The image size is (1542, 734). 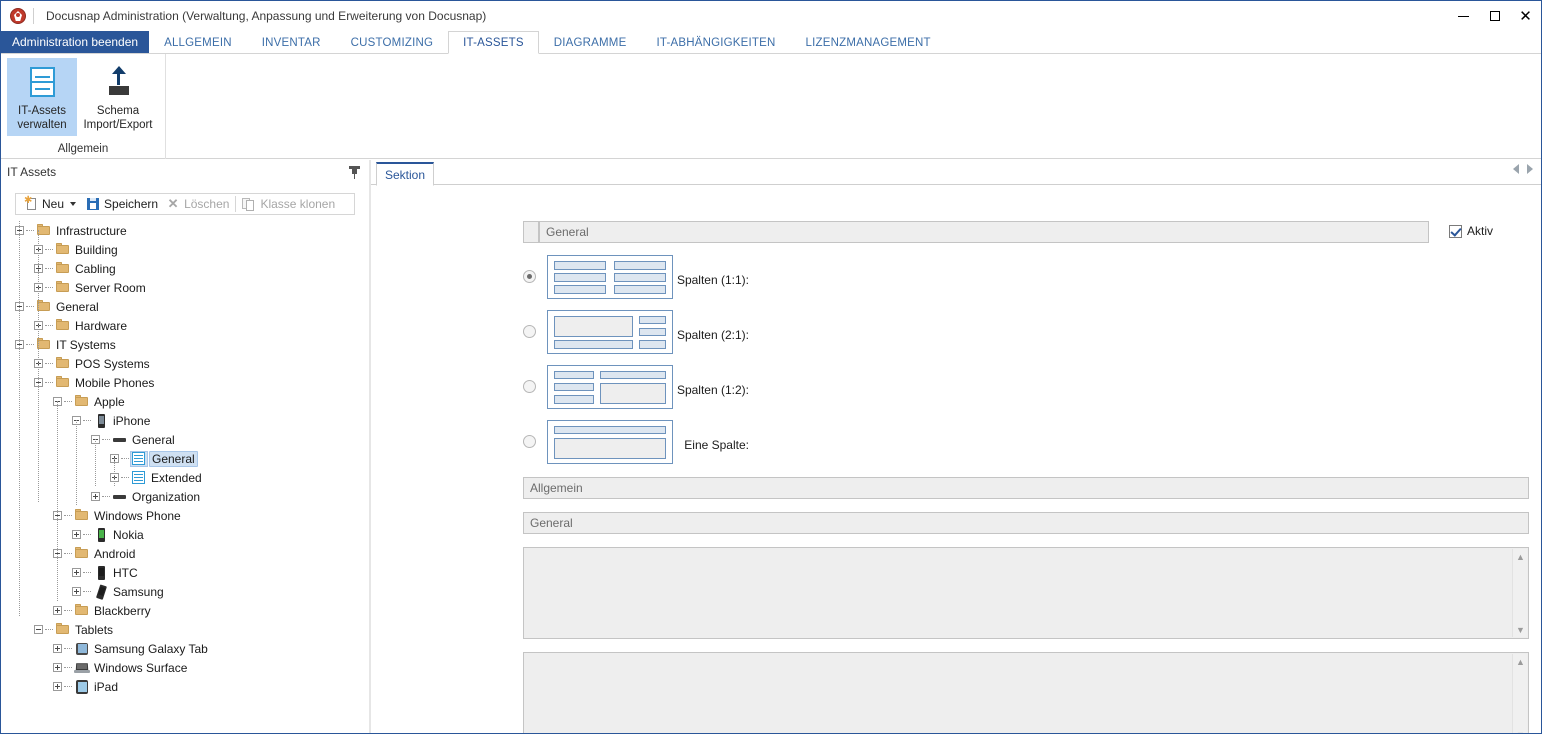 What do you see at coordinates (1026, 523) in the screenshot?
I see `text-englisch-input: General` at bounding box center [1026, 523].